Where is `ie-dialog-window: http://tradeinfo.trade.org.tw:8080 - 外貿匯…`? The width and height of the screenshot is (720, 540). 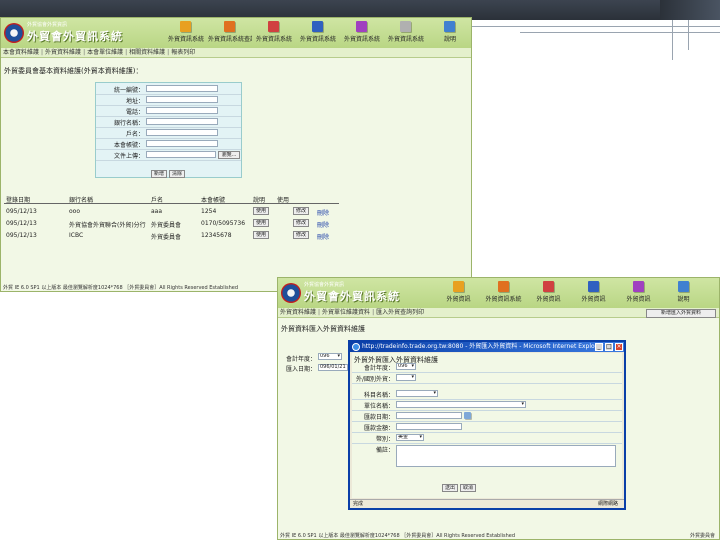 ie-dialog-window: http://tradeinfo.trade.org.tw:8080 - 外貿匯… is located at coordinates (487, 425).